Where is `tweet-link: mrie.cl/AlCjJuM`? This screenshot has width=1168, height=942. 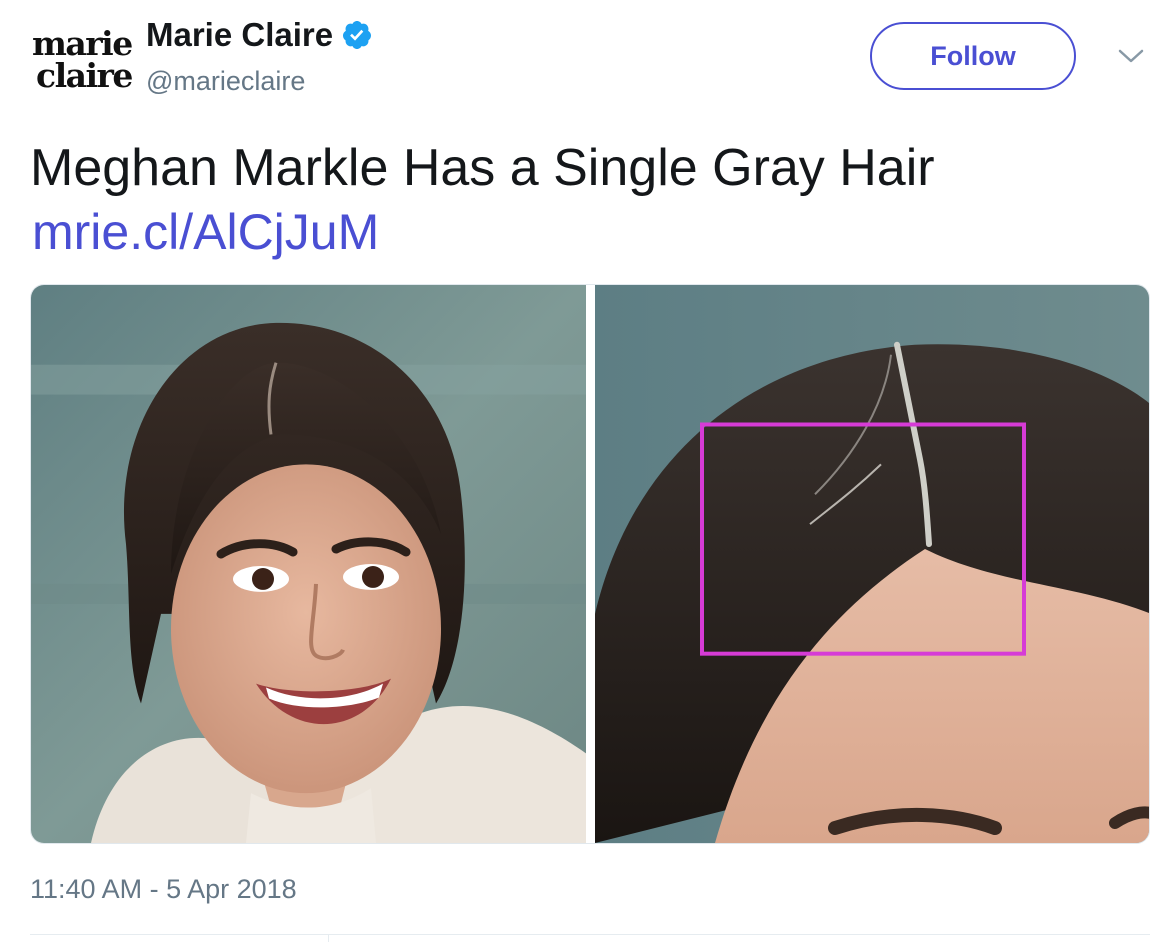
tweet-link: mrie.cl/AlCjJuM is located at coordinates (205, 232).